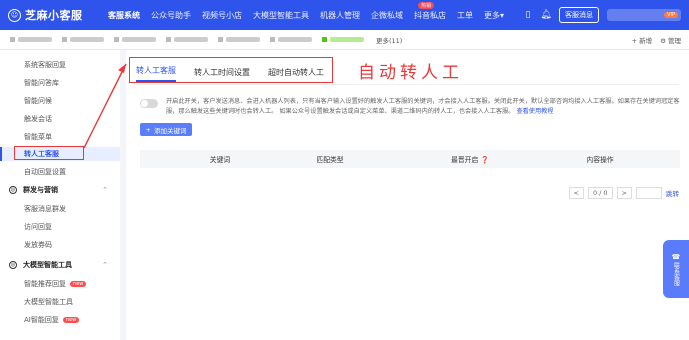  Describe the element at coordinates (465, 15) in the screenshot. I see `nav-item-ticket: 工单` at that location.